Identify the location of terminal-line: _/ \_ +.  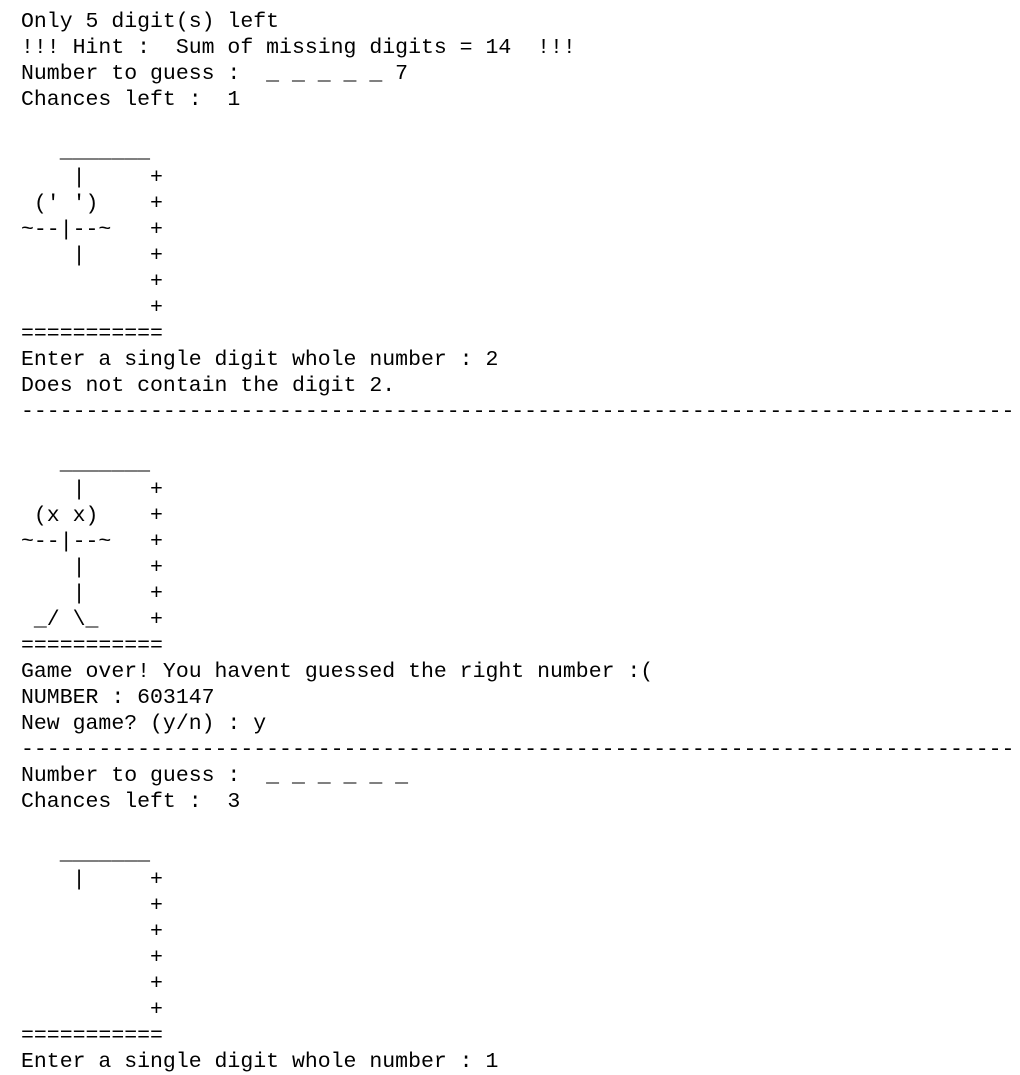
(92, 620).